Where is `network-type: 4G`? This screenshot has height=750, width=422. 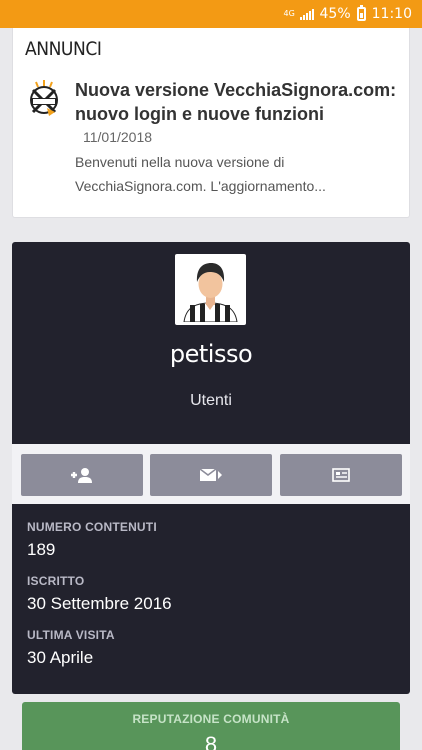 network-type: 4G is located at coordinates (289, 13).